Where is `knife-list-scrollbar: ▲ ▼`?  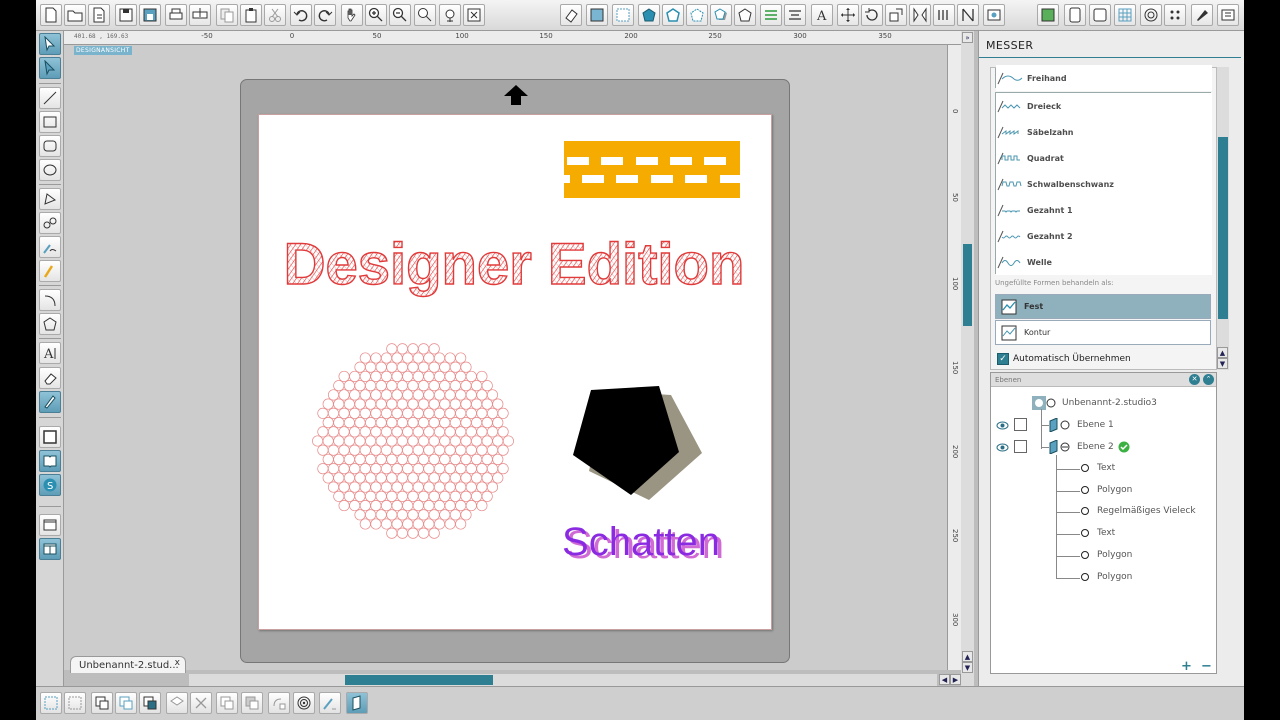
knife-list-scrollbar: ▲ ▼ is located at coordinates (1223, 218).